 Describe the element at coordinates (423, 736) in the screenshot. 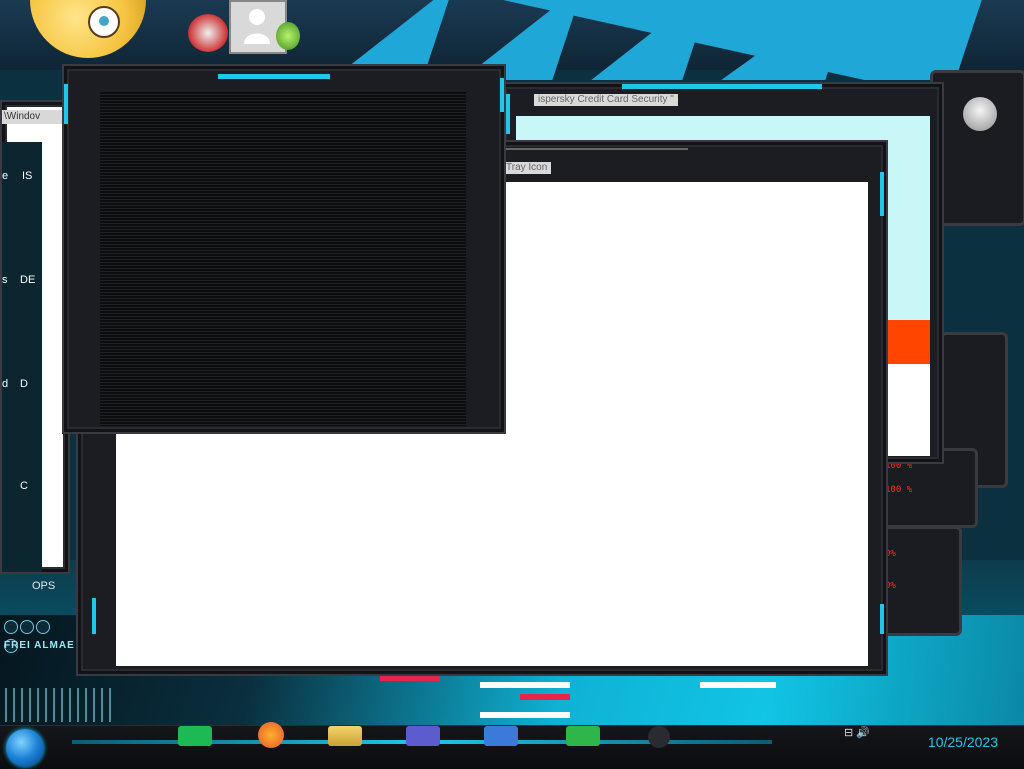

I see `monitor-app-taskbar-icon` at that location.